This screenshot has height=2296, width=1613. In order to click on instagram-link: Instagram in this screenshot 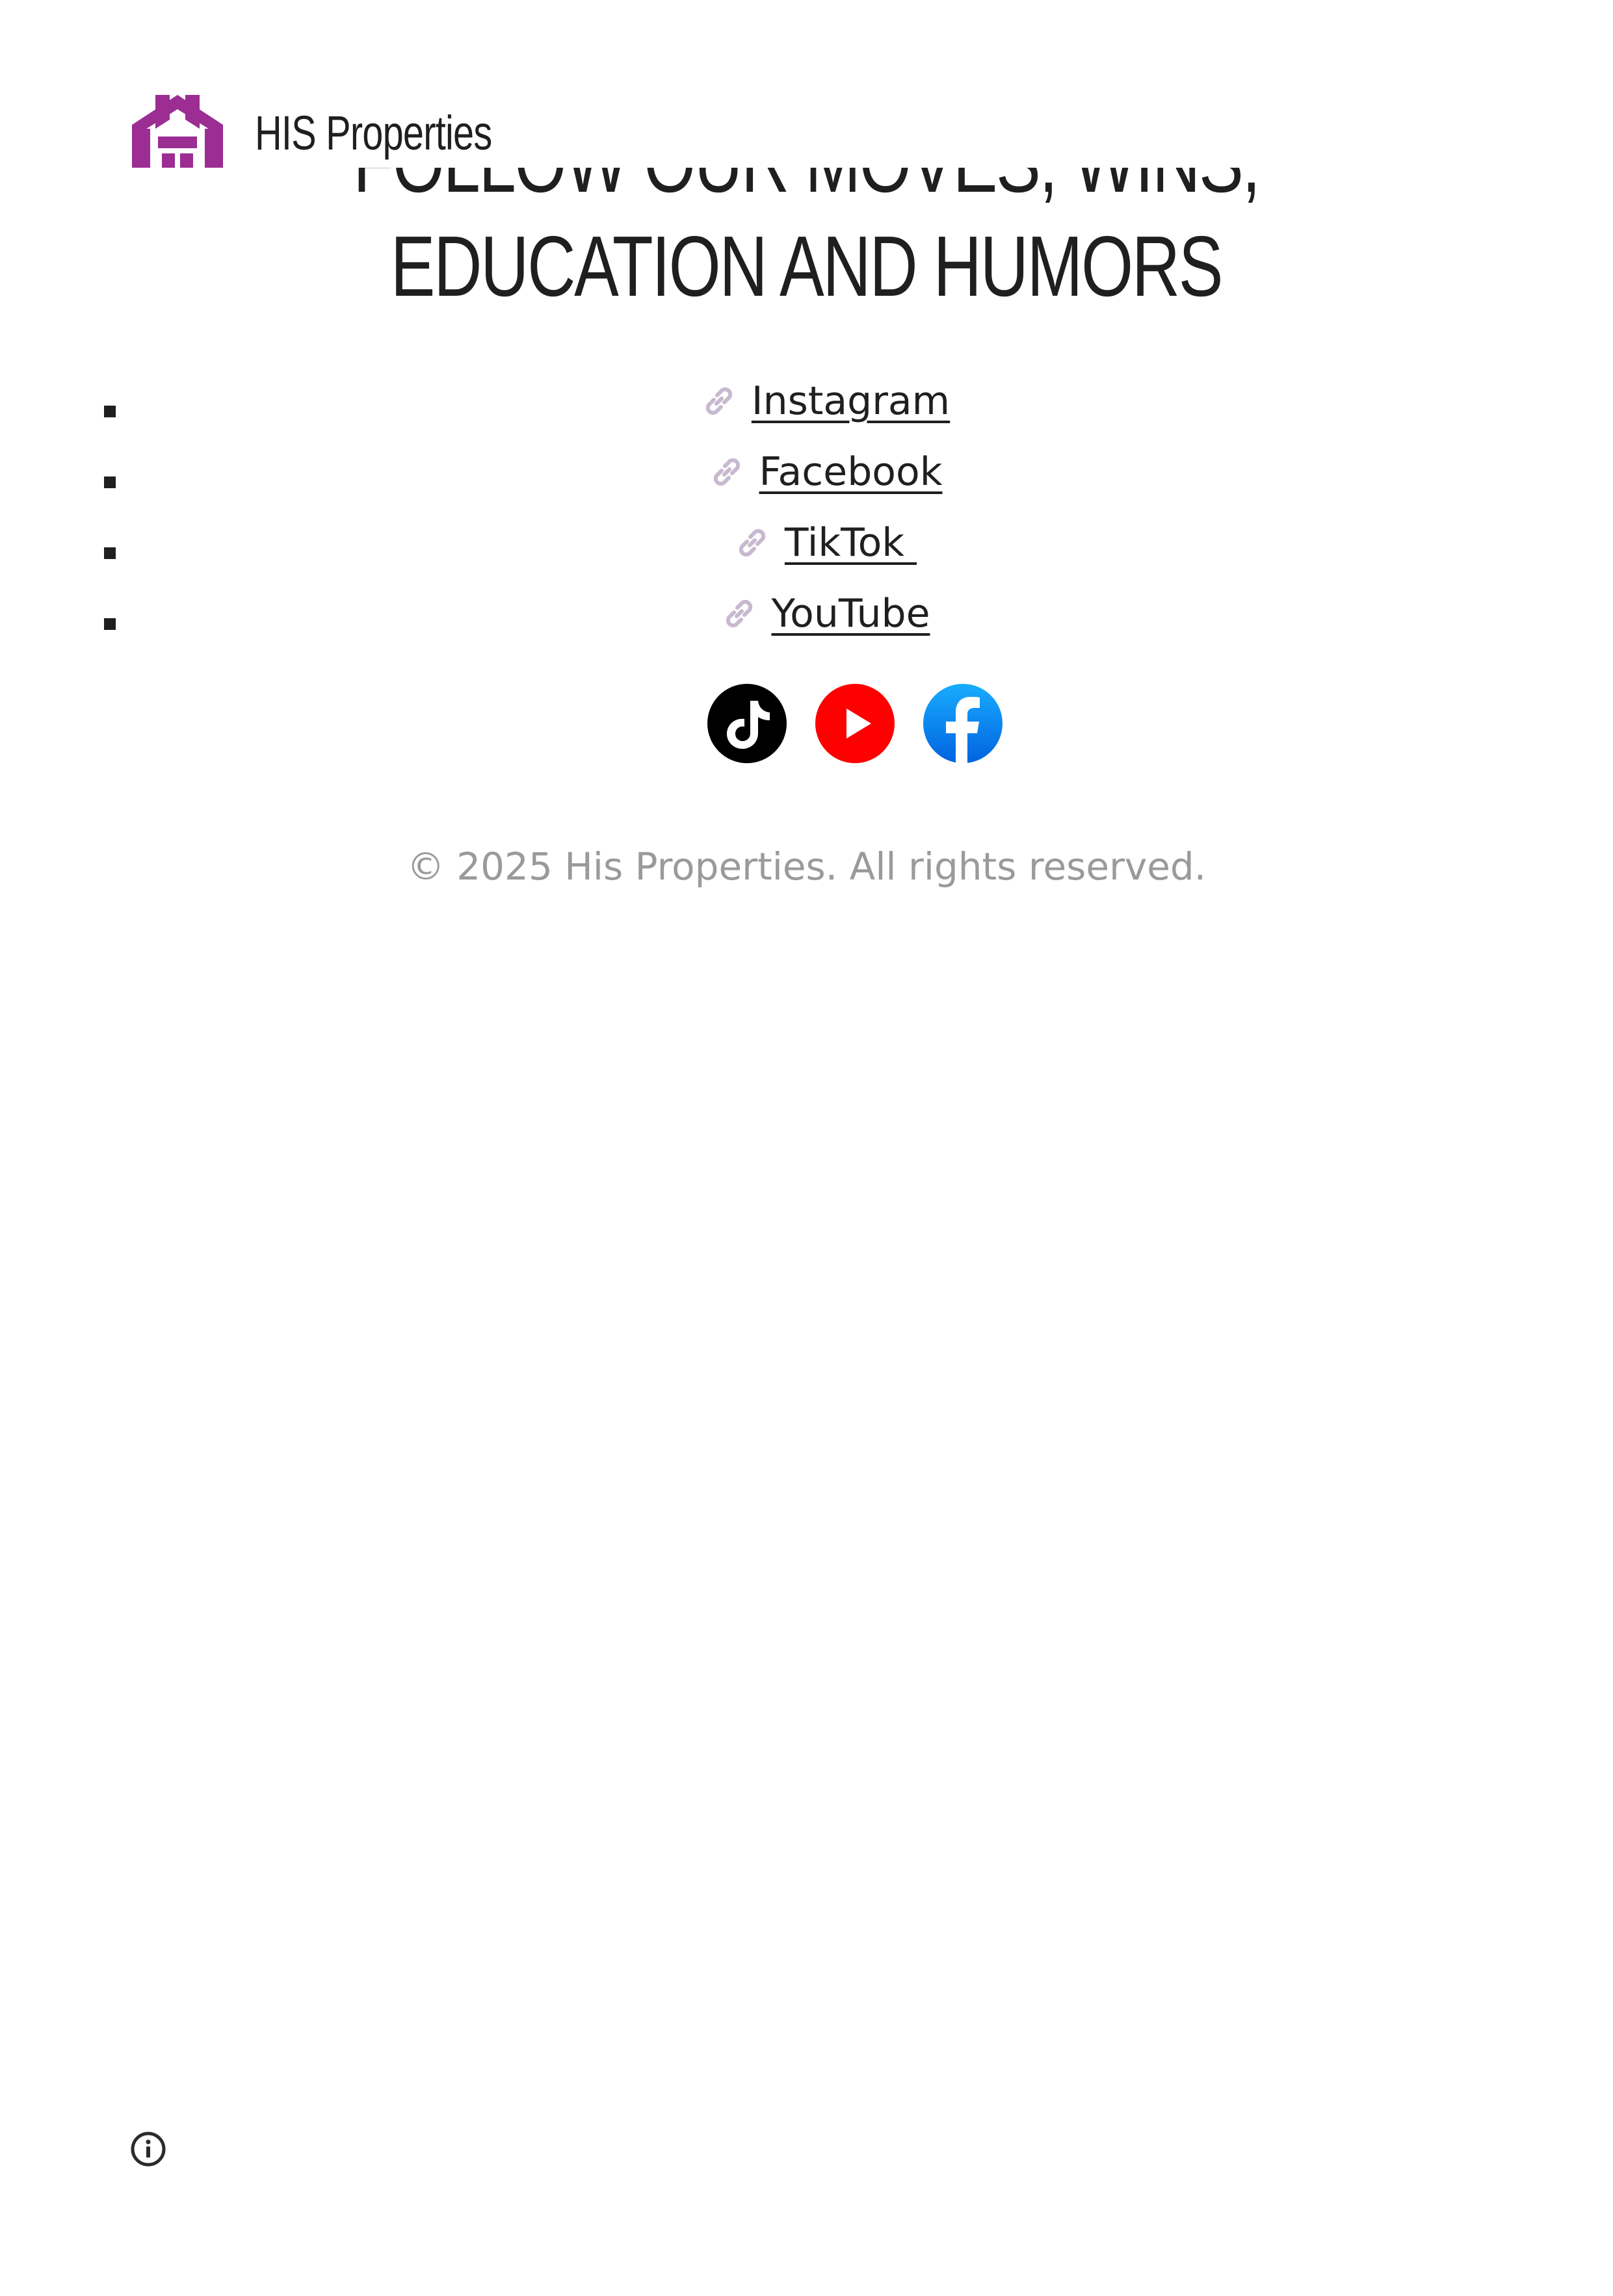, I will do `click(851, 401)`.